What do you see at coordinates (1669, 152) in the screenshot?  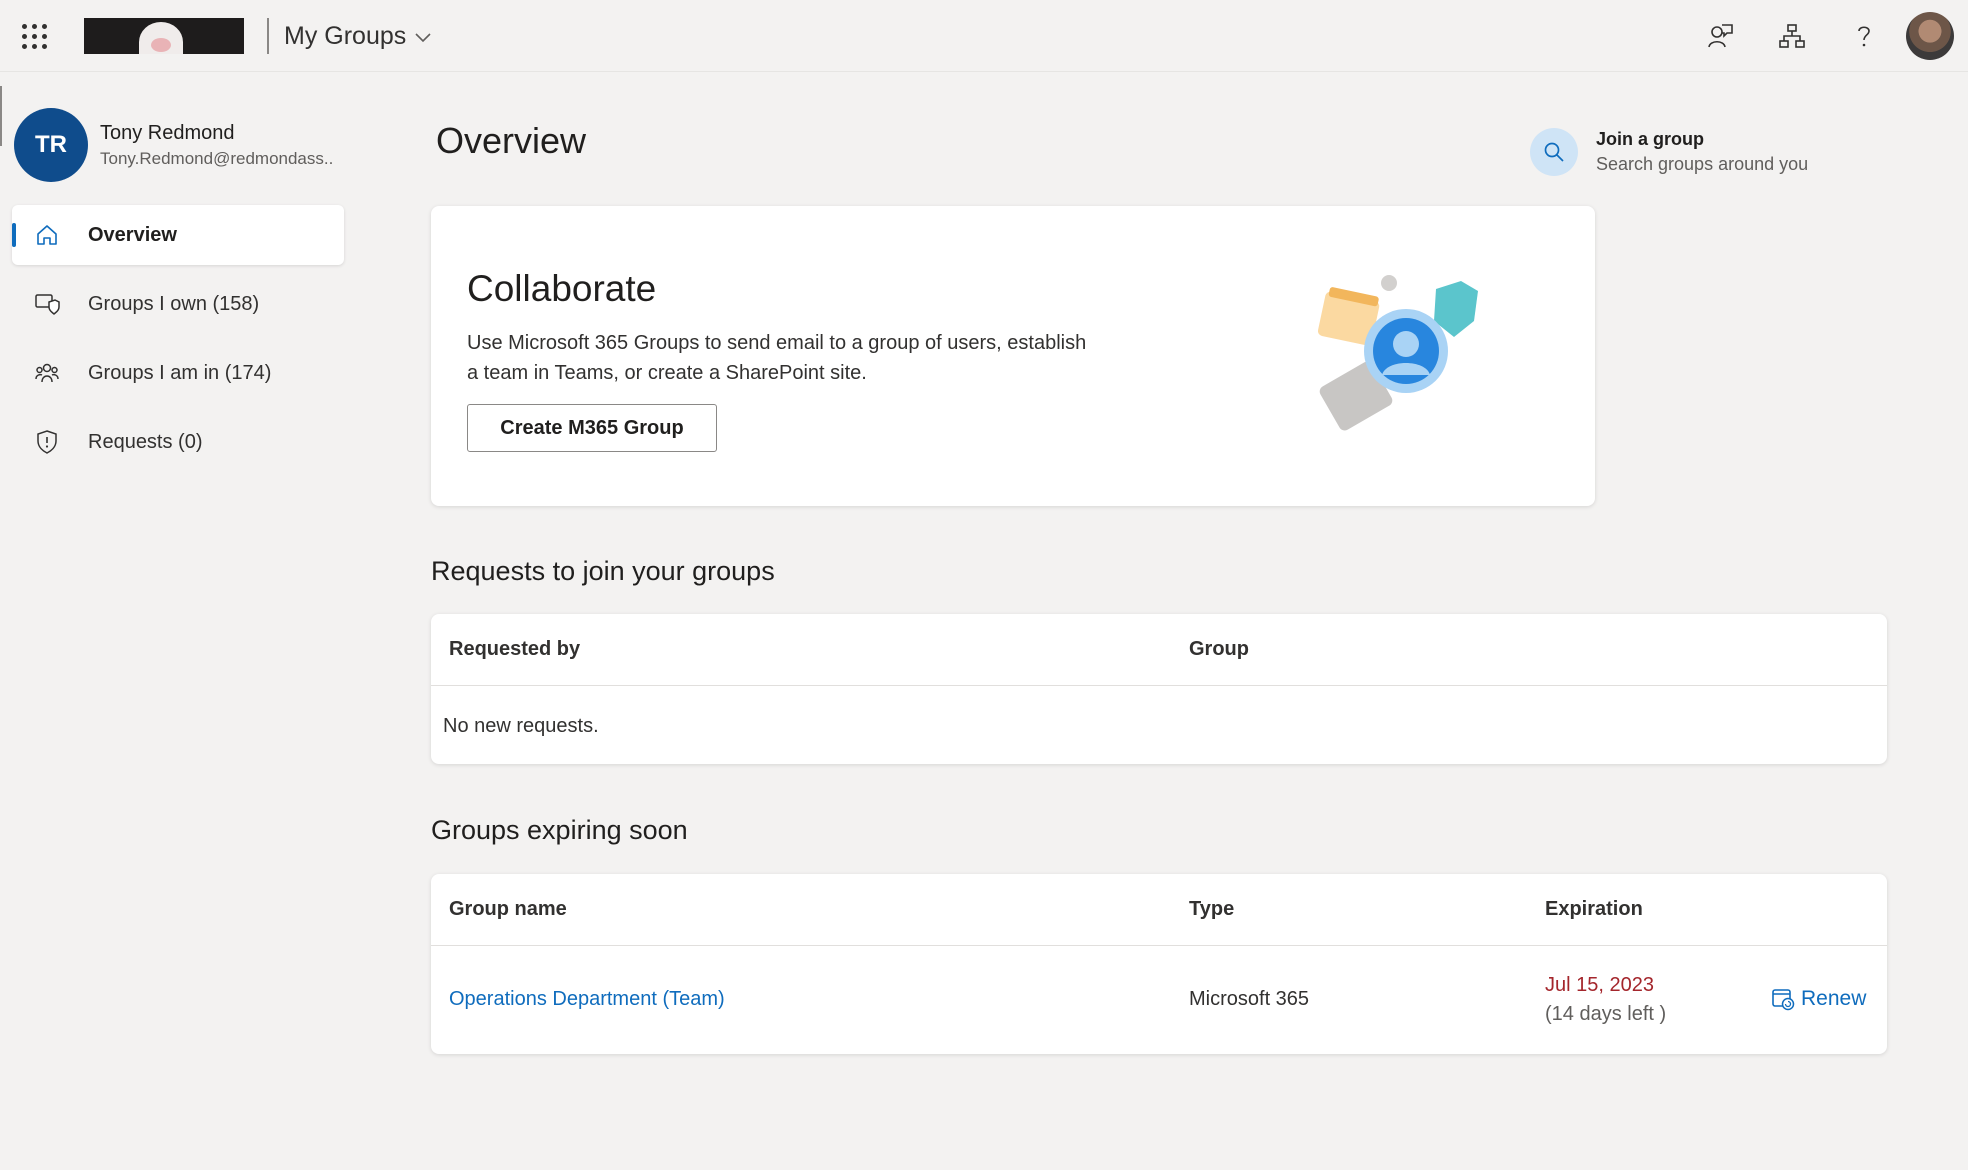 I see `join-group-button: Join a group Search groups around you` at bounding box center [1669, 152].